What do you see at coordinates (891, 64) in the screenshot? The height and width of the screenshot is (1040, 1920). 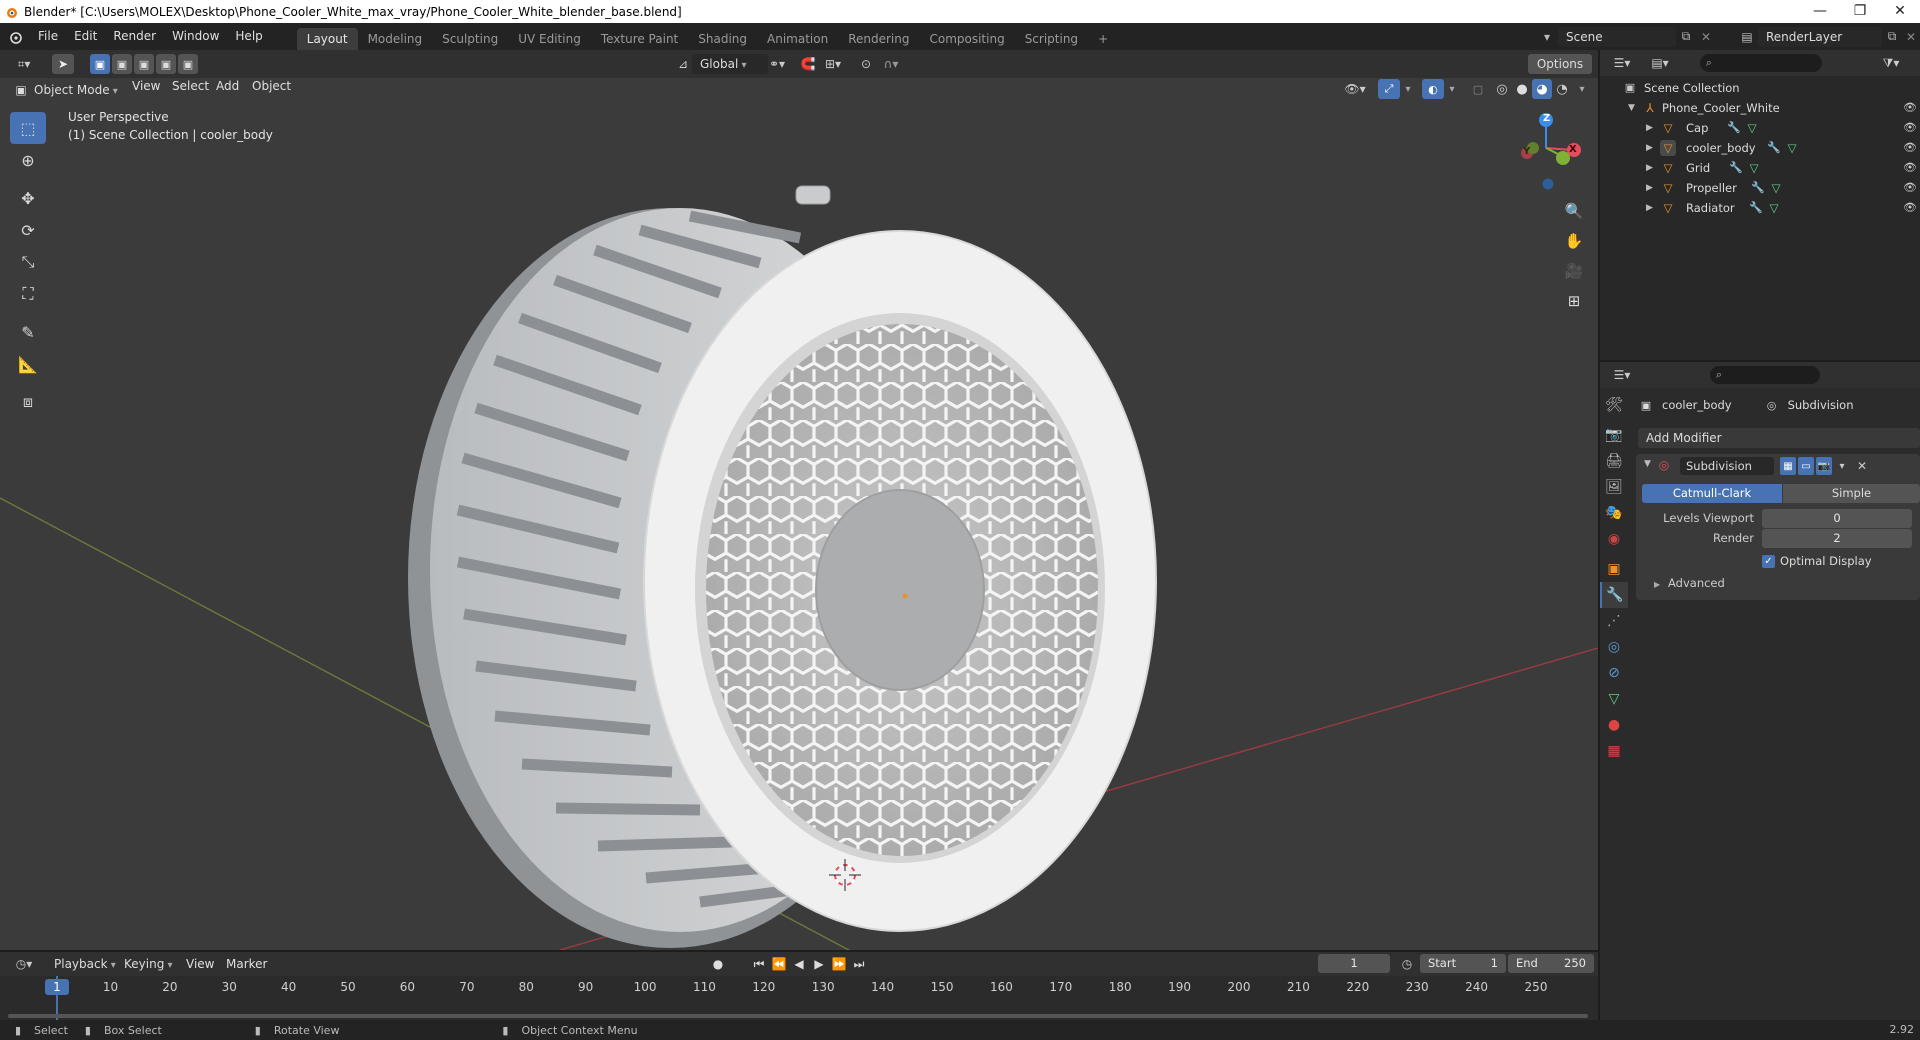 I see `falloff-icon: ∩▾` at bounding box center [891, 64].